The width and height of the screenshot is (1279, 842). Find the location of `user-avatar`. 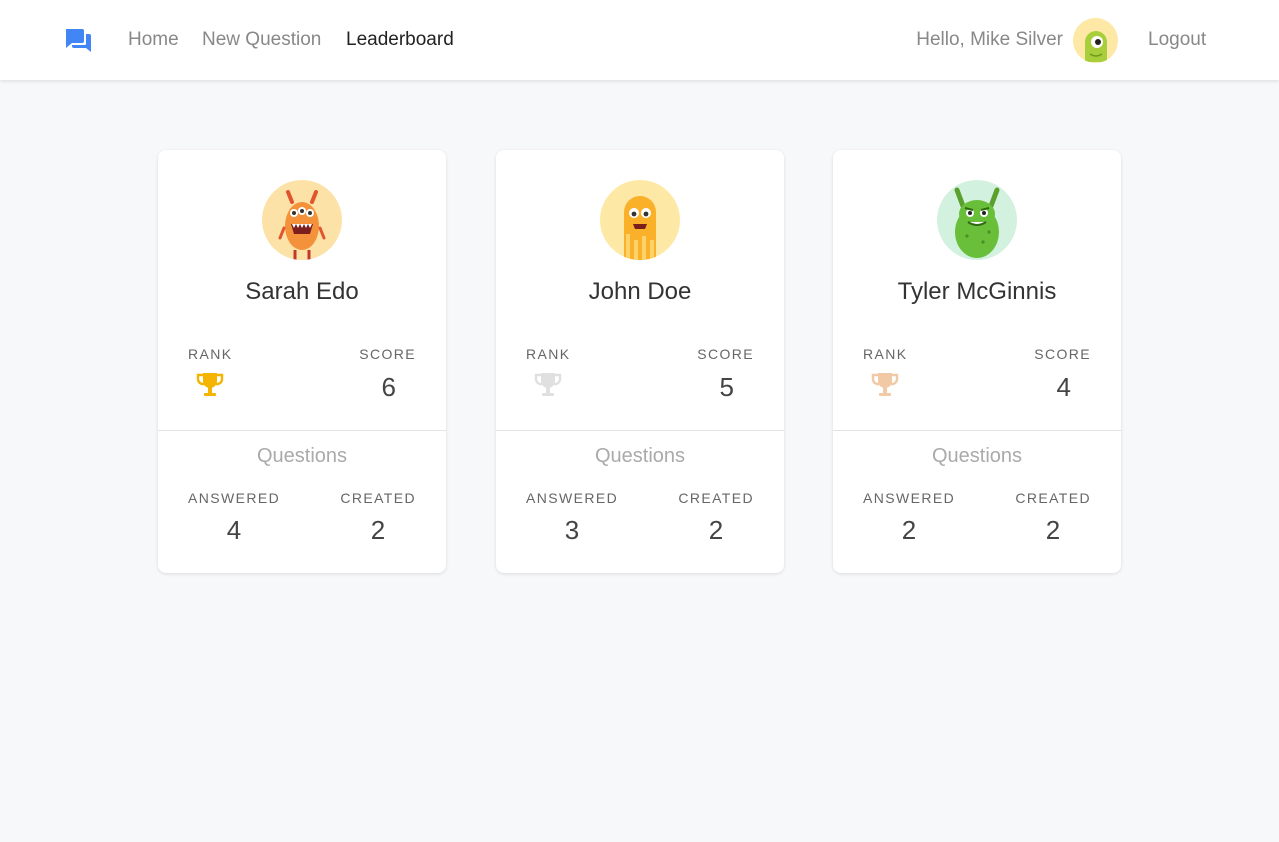

user-avatar is located at coordinates (1095, 40).